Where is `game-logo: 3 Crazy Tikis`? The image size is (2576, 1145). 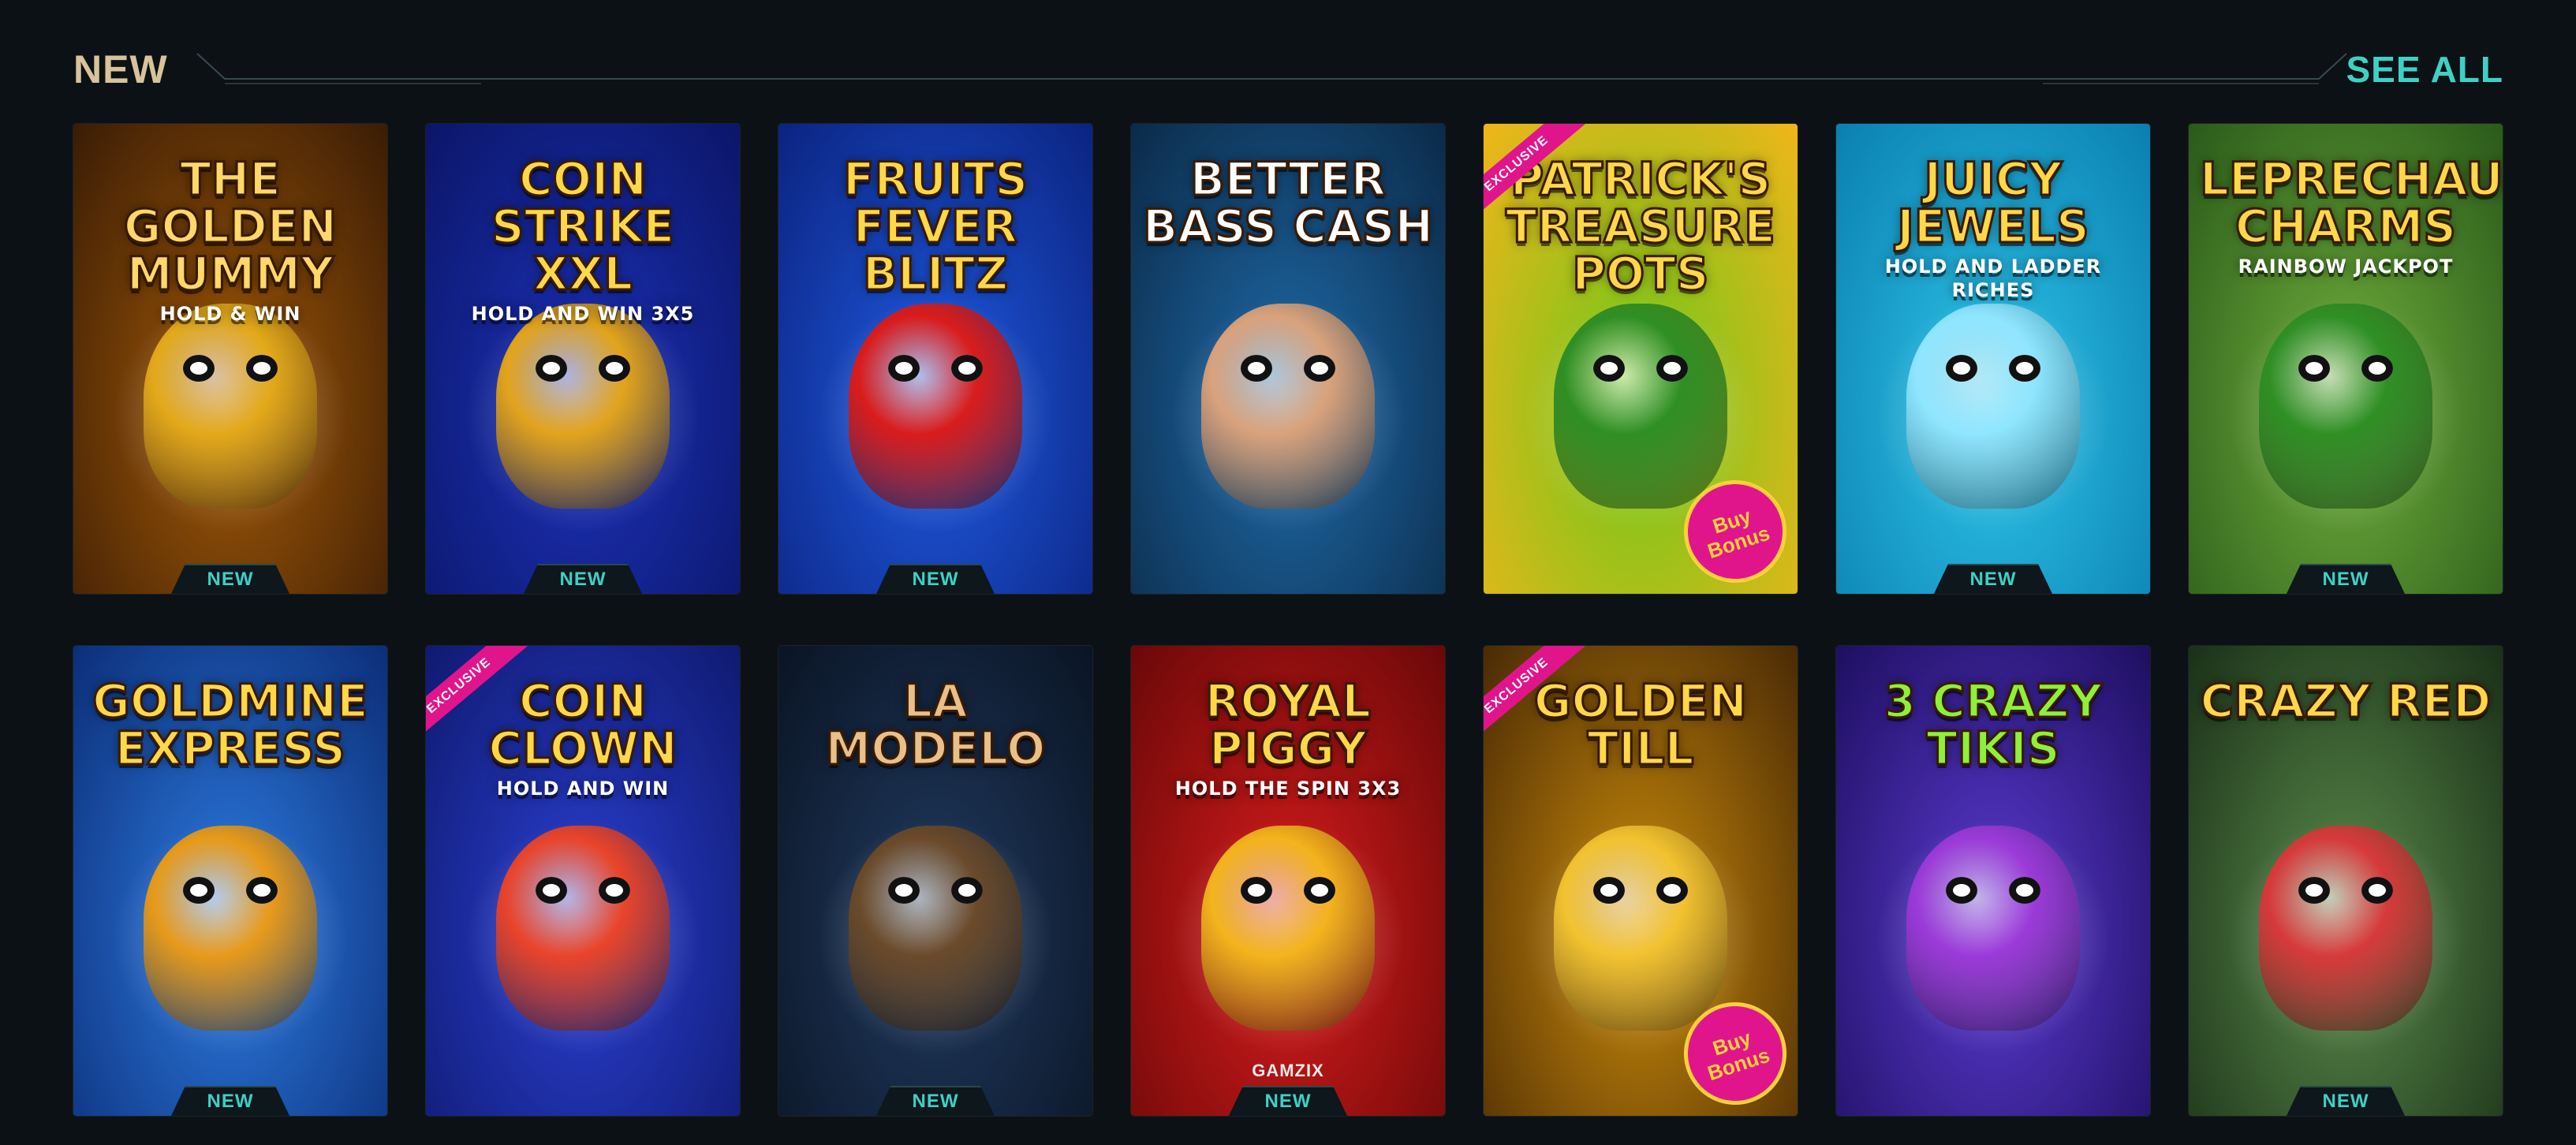
game-logo: 3 Crazy Tikis is located at coordinates (1993, 724).